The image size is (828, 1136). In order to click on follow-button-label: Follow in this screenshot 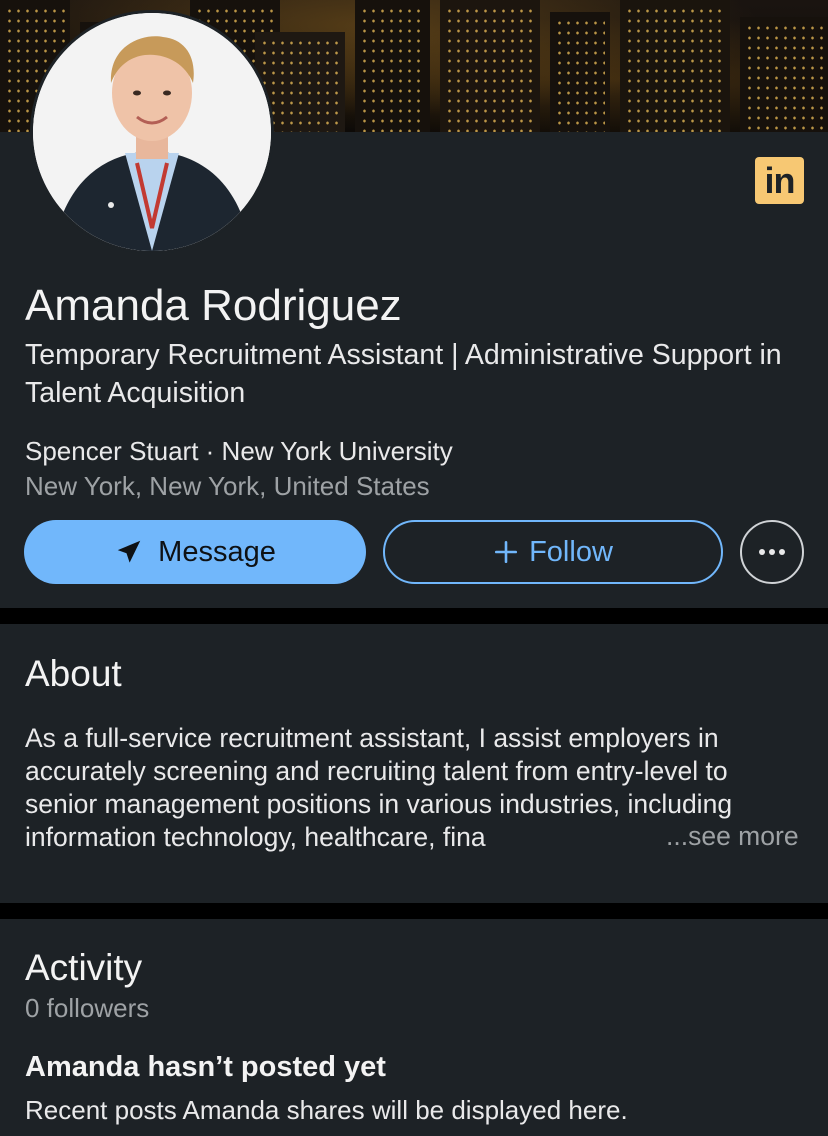, I will do `click(571, 551)`.